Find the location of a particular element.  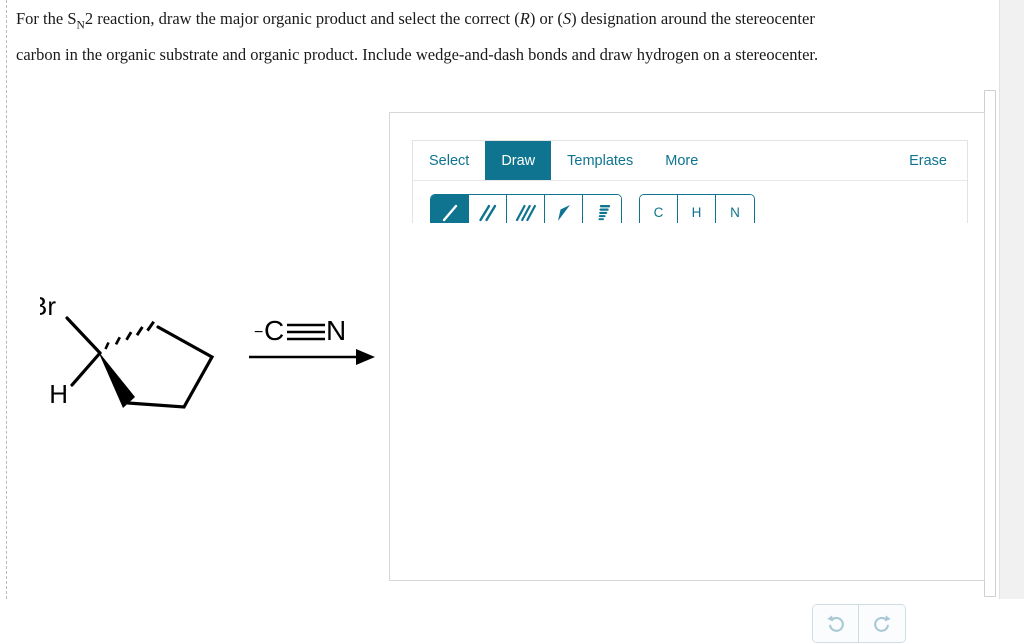

prompt-s-designation: S is located at coordinates (567, 18).